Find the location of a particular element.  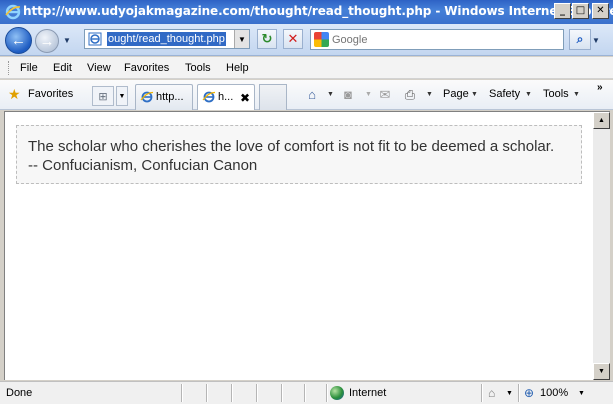

home-dropdown-icon: ▼ is located at coordinates (330, 94).